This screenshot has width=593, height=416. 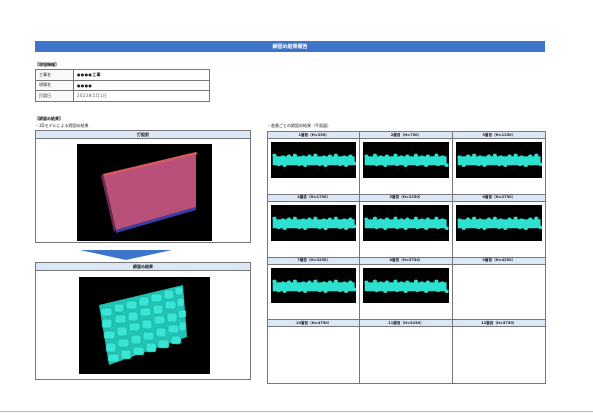 I want to click on layer-label: 7層目（H=3250）, so click(x=314, y=261).